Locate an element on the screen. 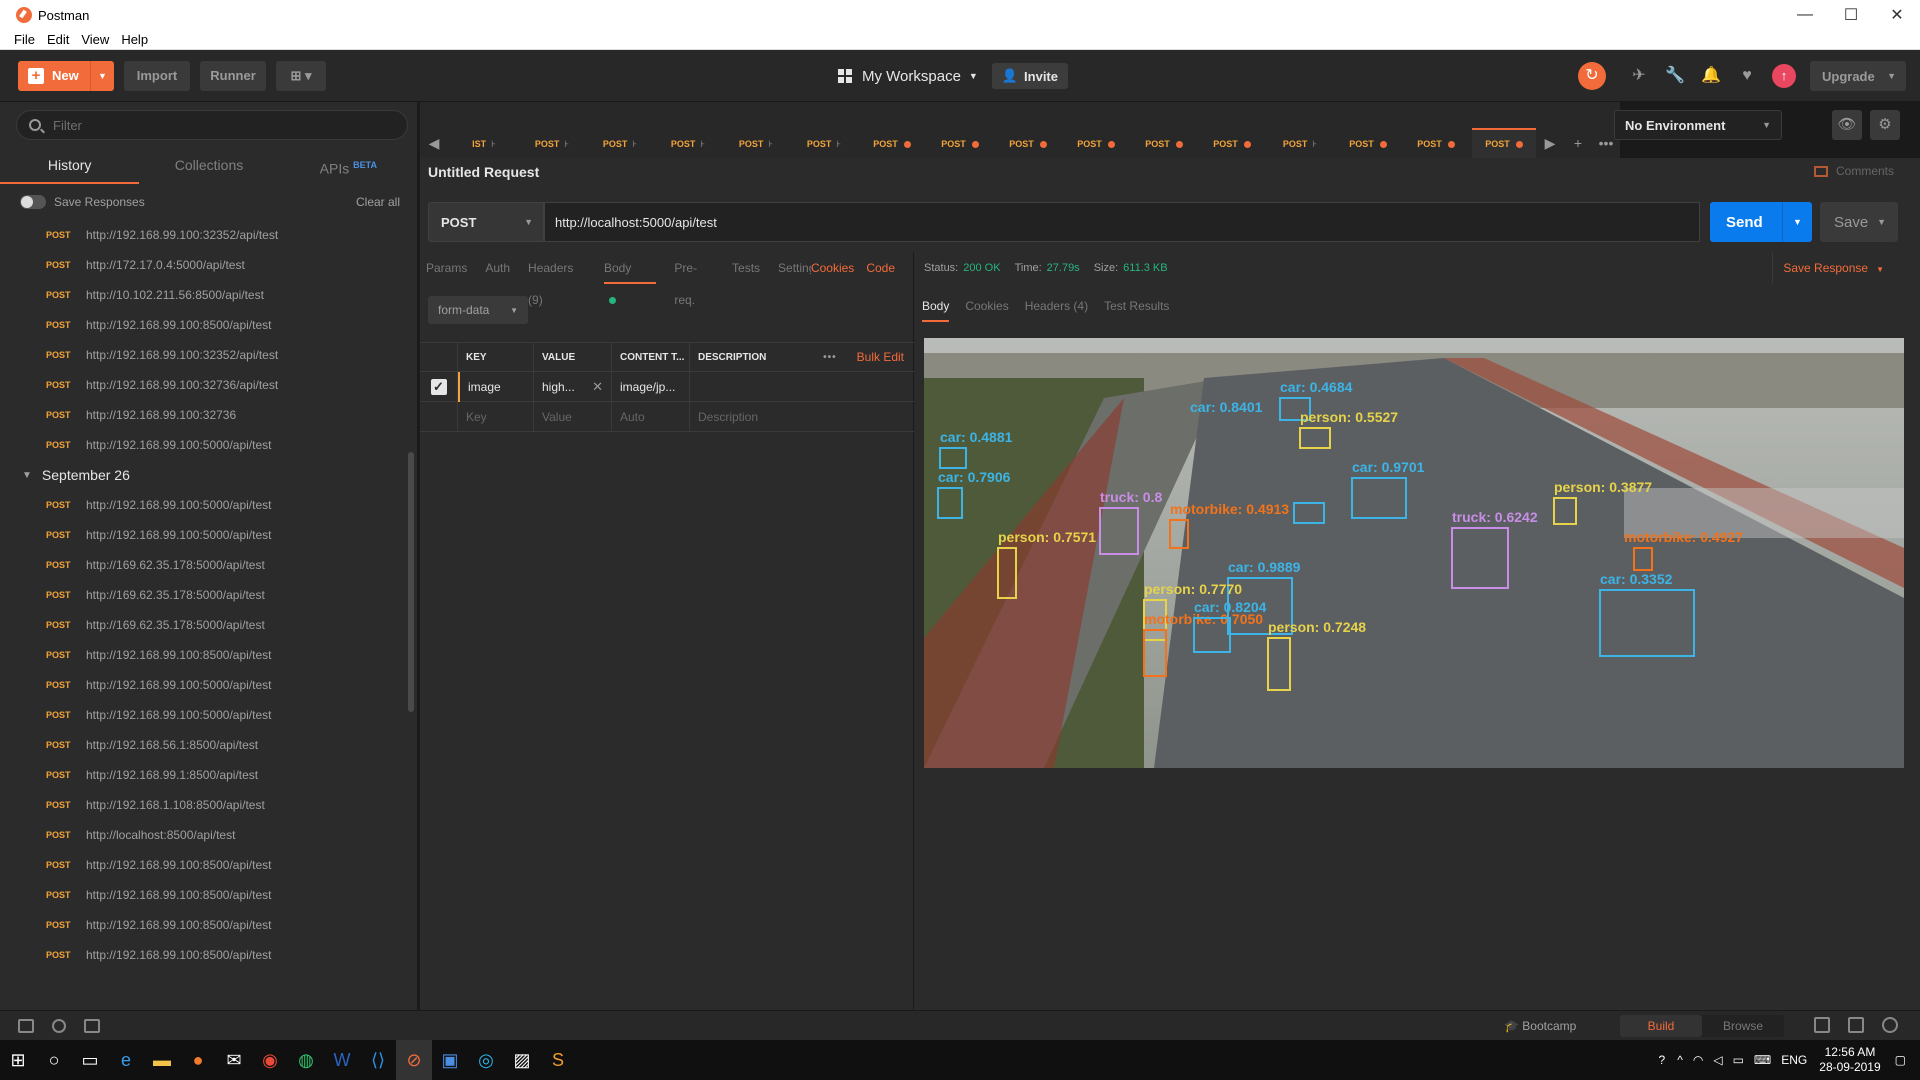 This screenshot has width=1920, height=1080. filter-input: Filter is located at coordinates (212, 125).